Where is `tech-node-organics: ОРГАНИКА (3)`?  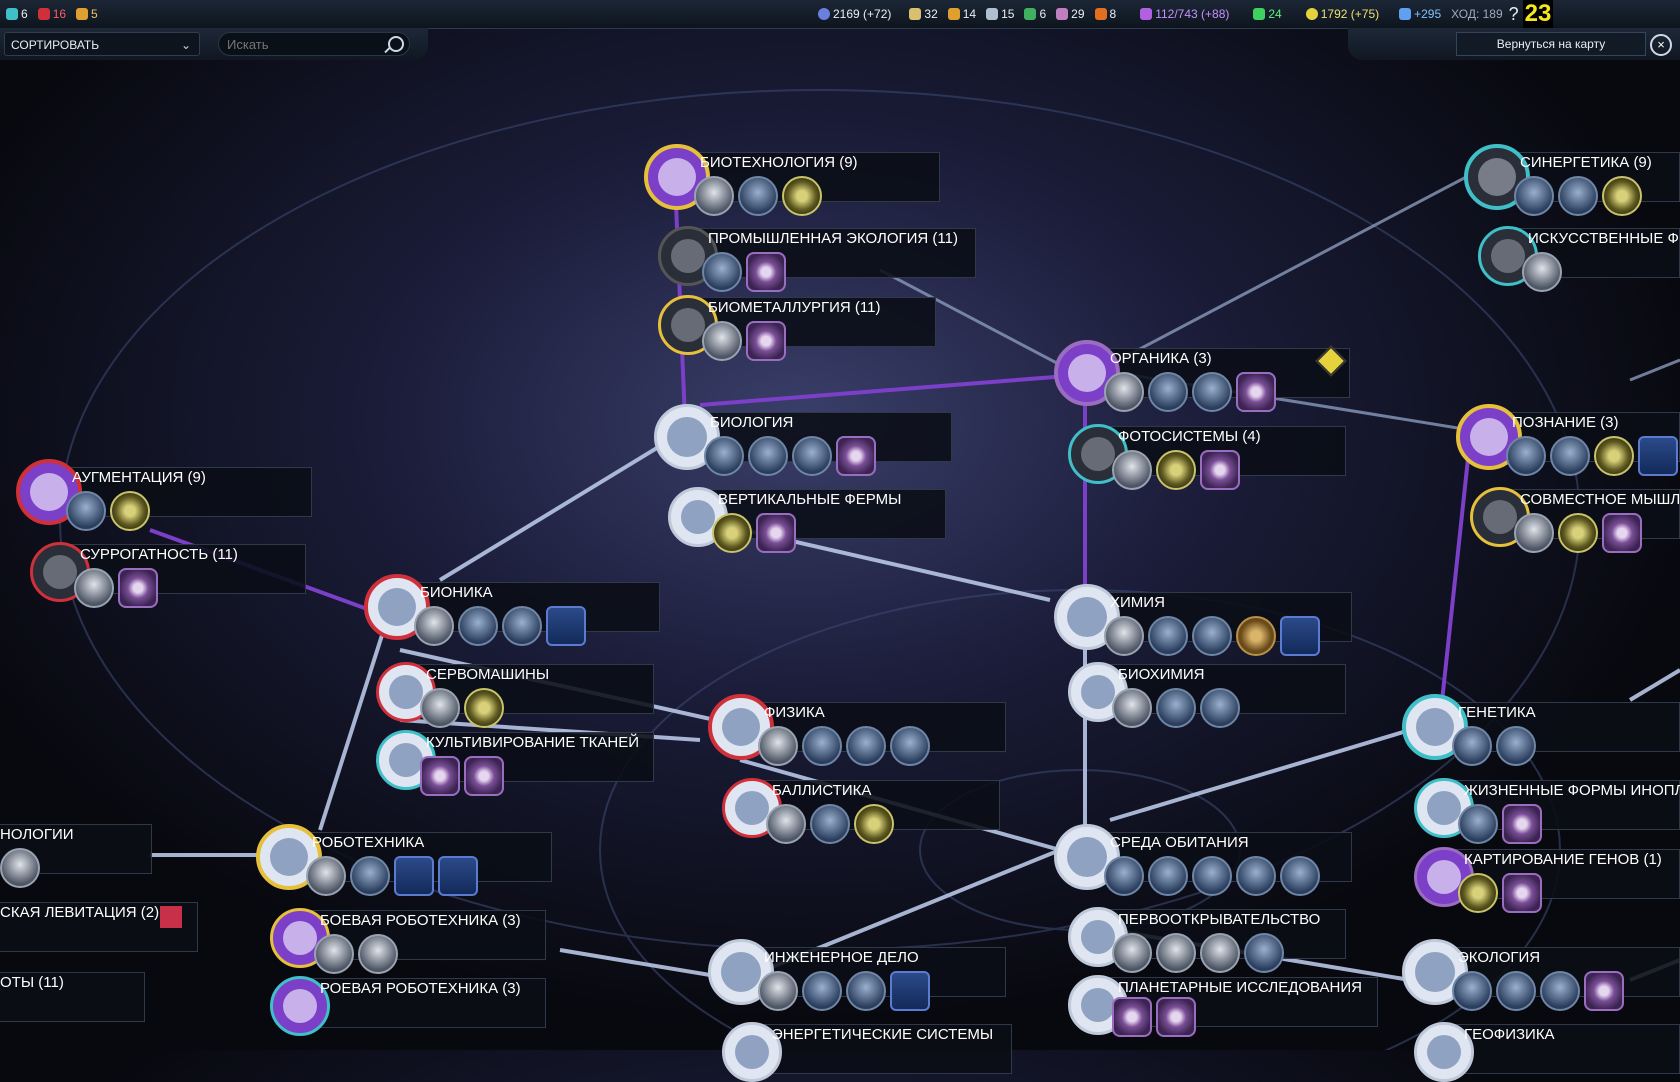
tech-node-organics: ОРГАНИКА (3) is located at coordinates (1202, 376).